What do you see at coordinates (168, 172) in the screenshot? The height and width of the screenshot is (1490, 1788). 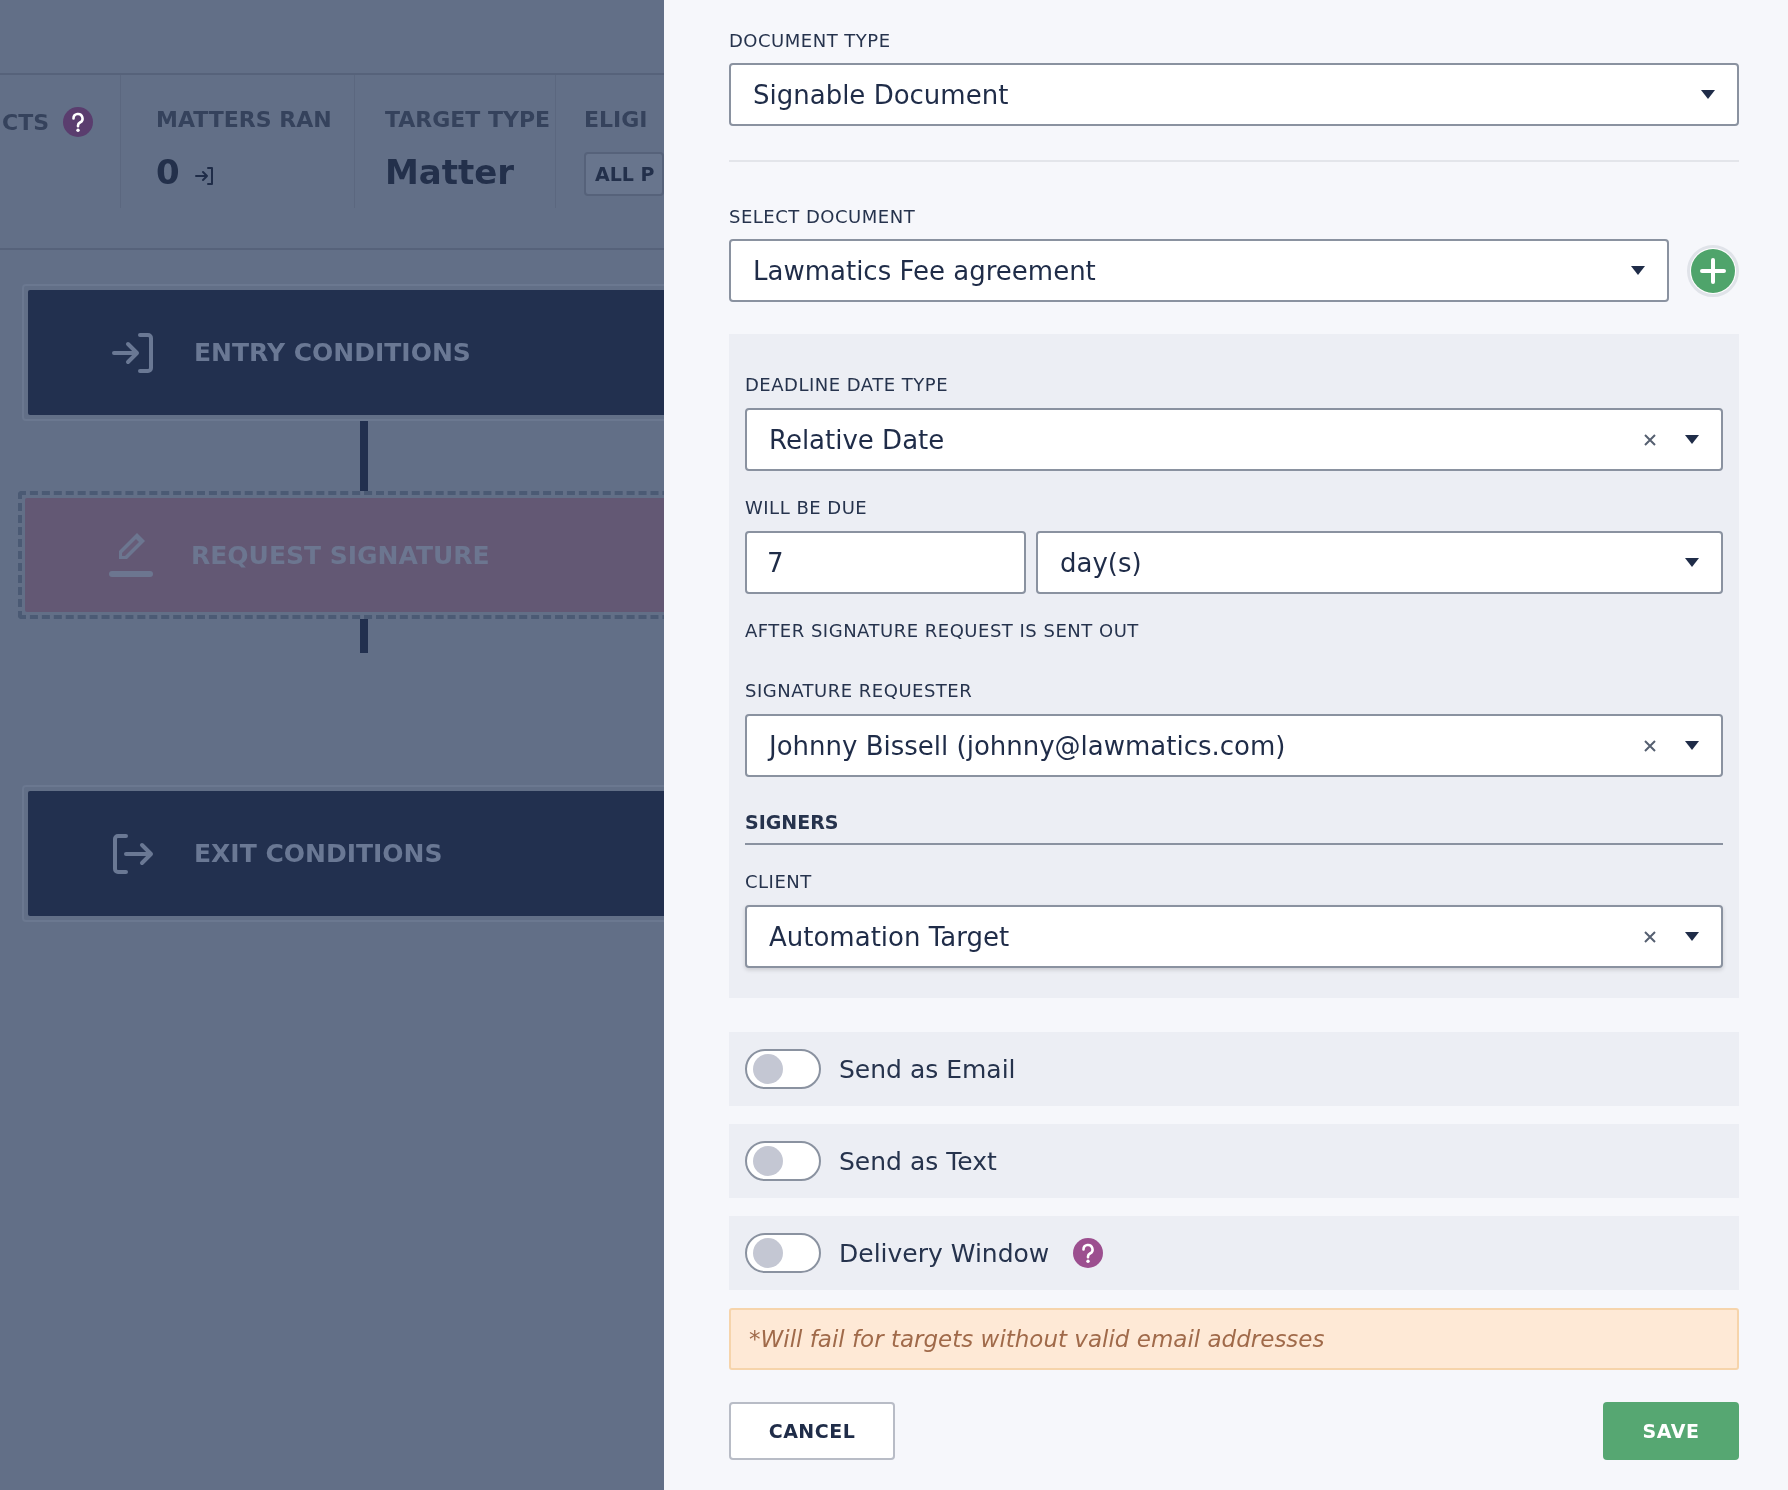 I see `stat-value: 0` at bounding box center [168, 172].